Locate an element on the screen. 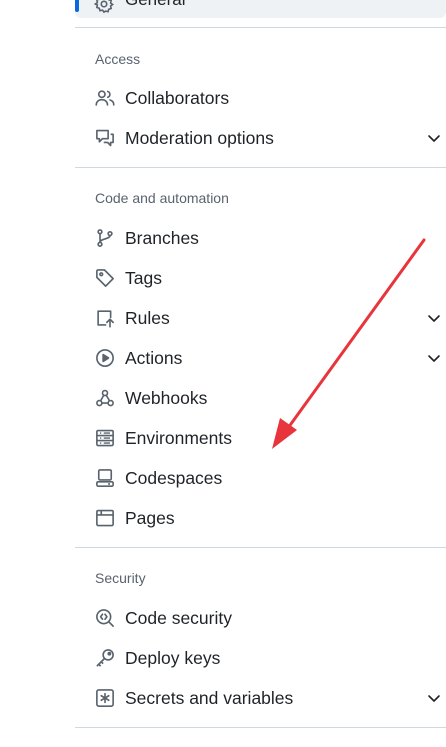 This screenshot has width=446, height=747. git-branch-icon is located at coordinates (105, 238).